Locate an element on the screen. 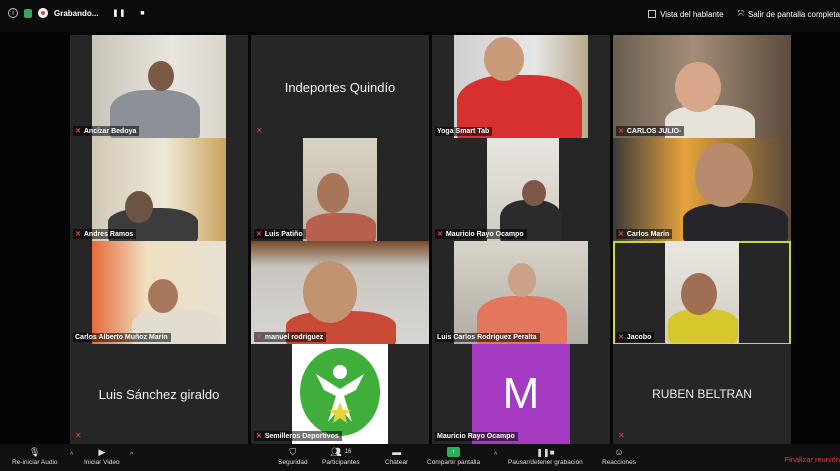  muted-microphone-icon: 🎙︎ is located at coordinates (35, 451).